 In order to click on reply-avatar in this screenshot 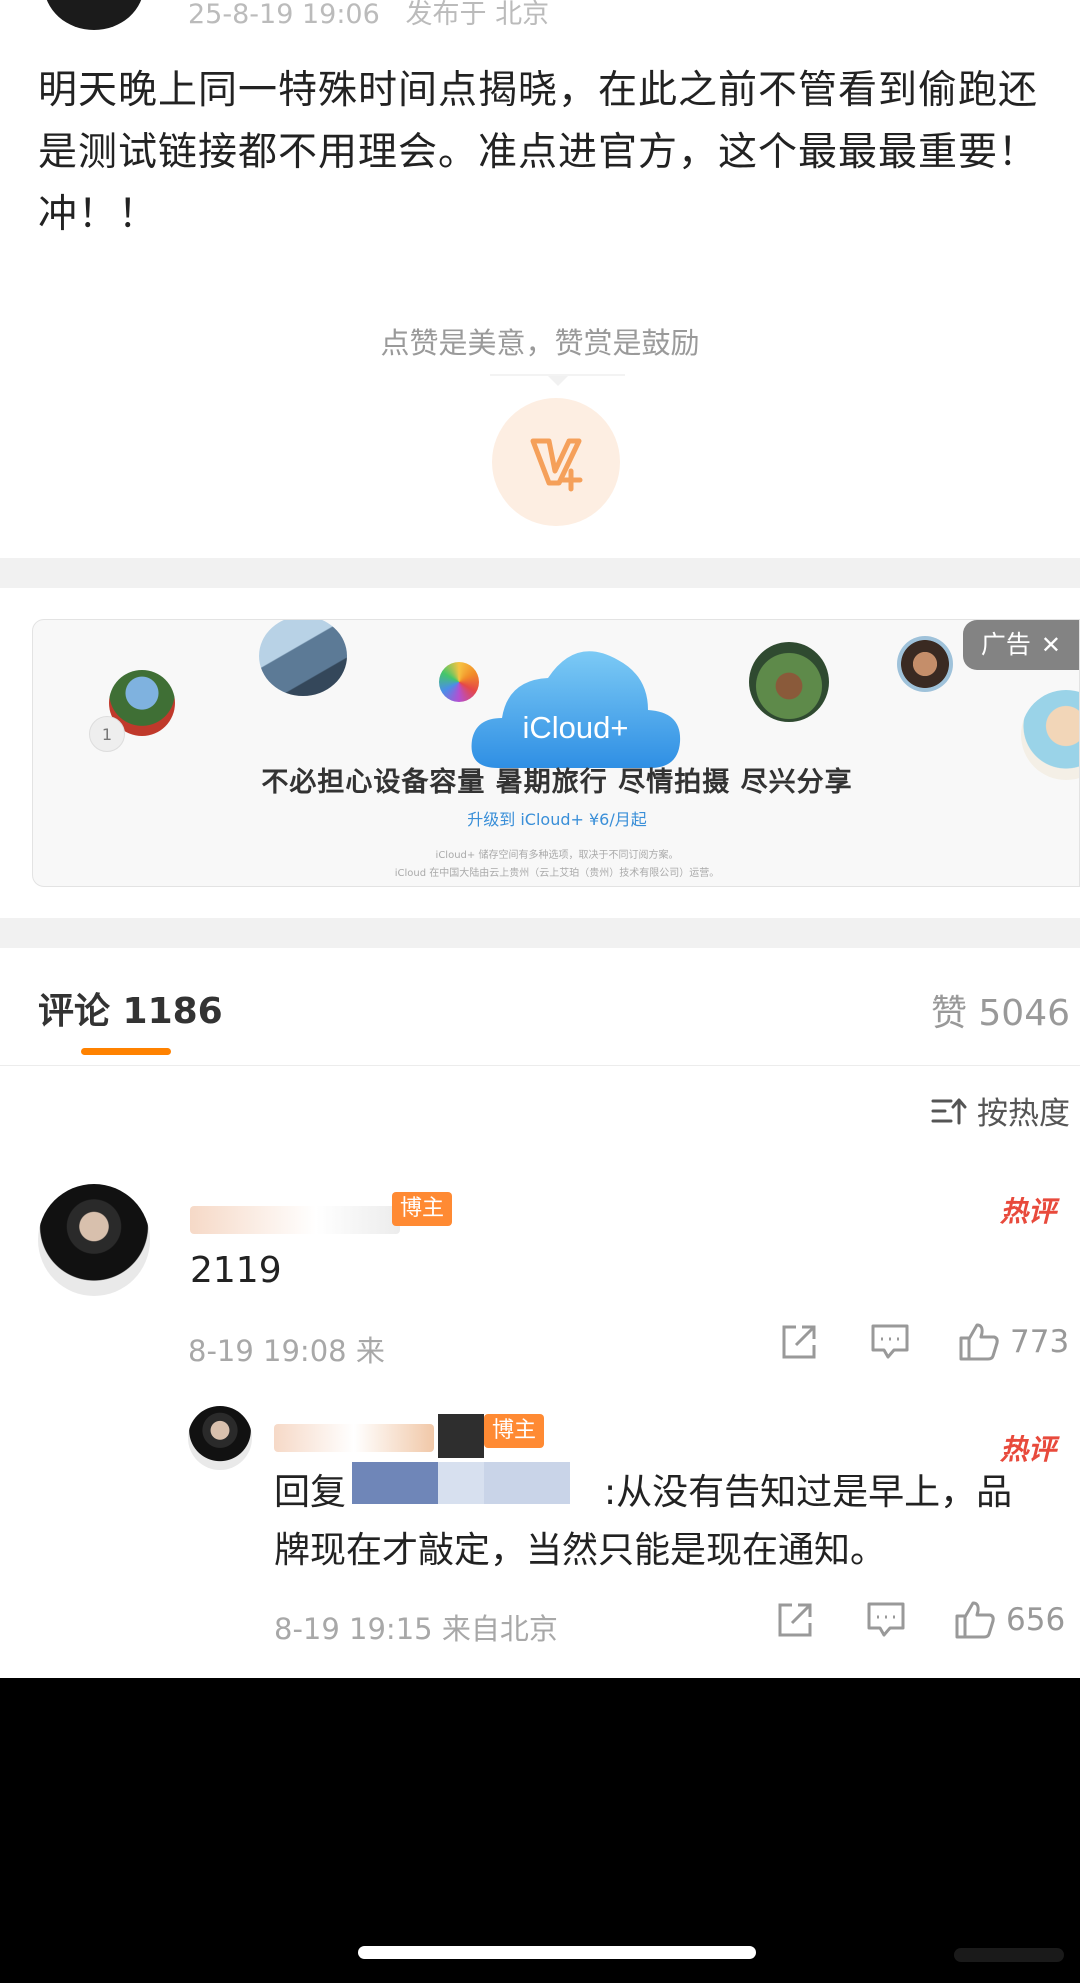, I will do `click(220, 1438)`.